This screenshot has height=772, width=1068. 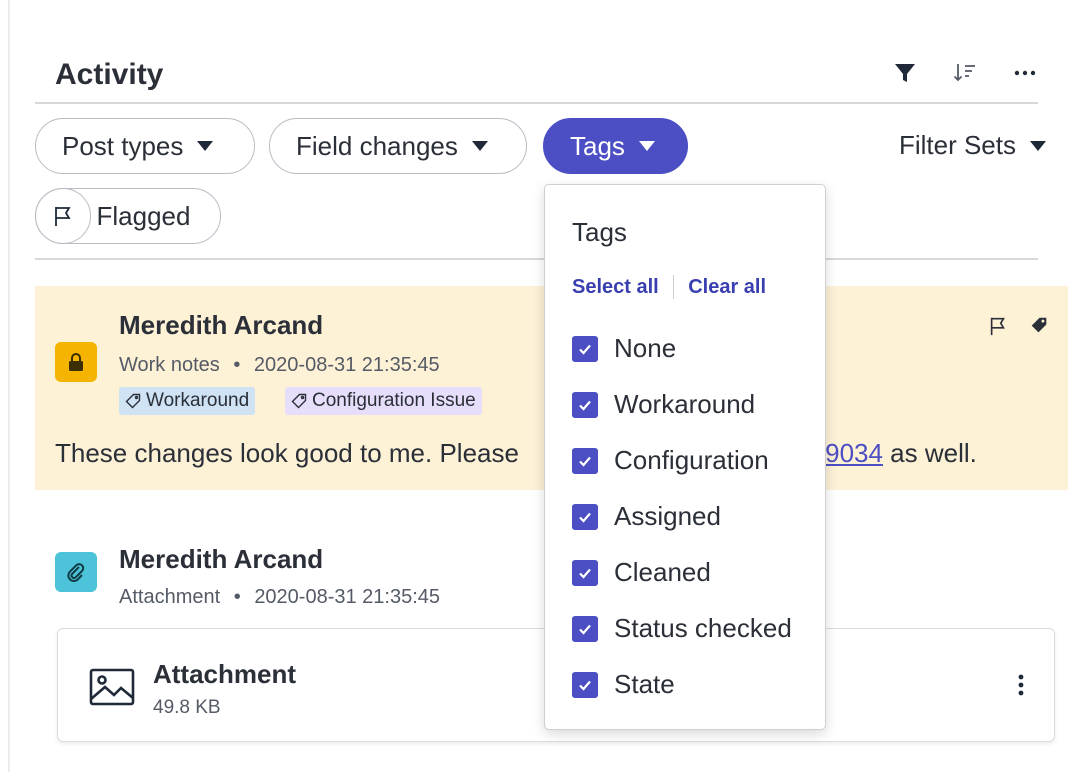 I want to click on filters-divider, so click(x=536, y=259).